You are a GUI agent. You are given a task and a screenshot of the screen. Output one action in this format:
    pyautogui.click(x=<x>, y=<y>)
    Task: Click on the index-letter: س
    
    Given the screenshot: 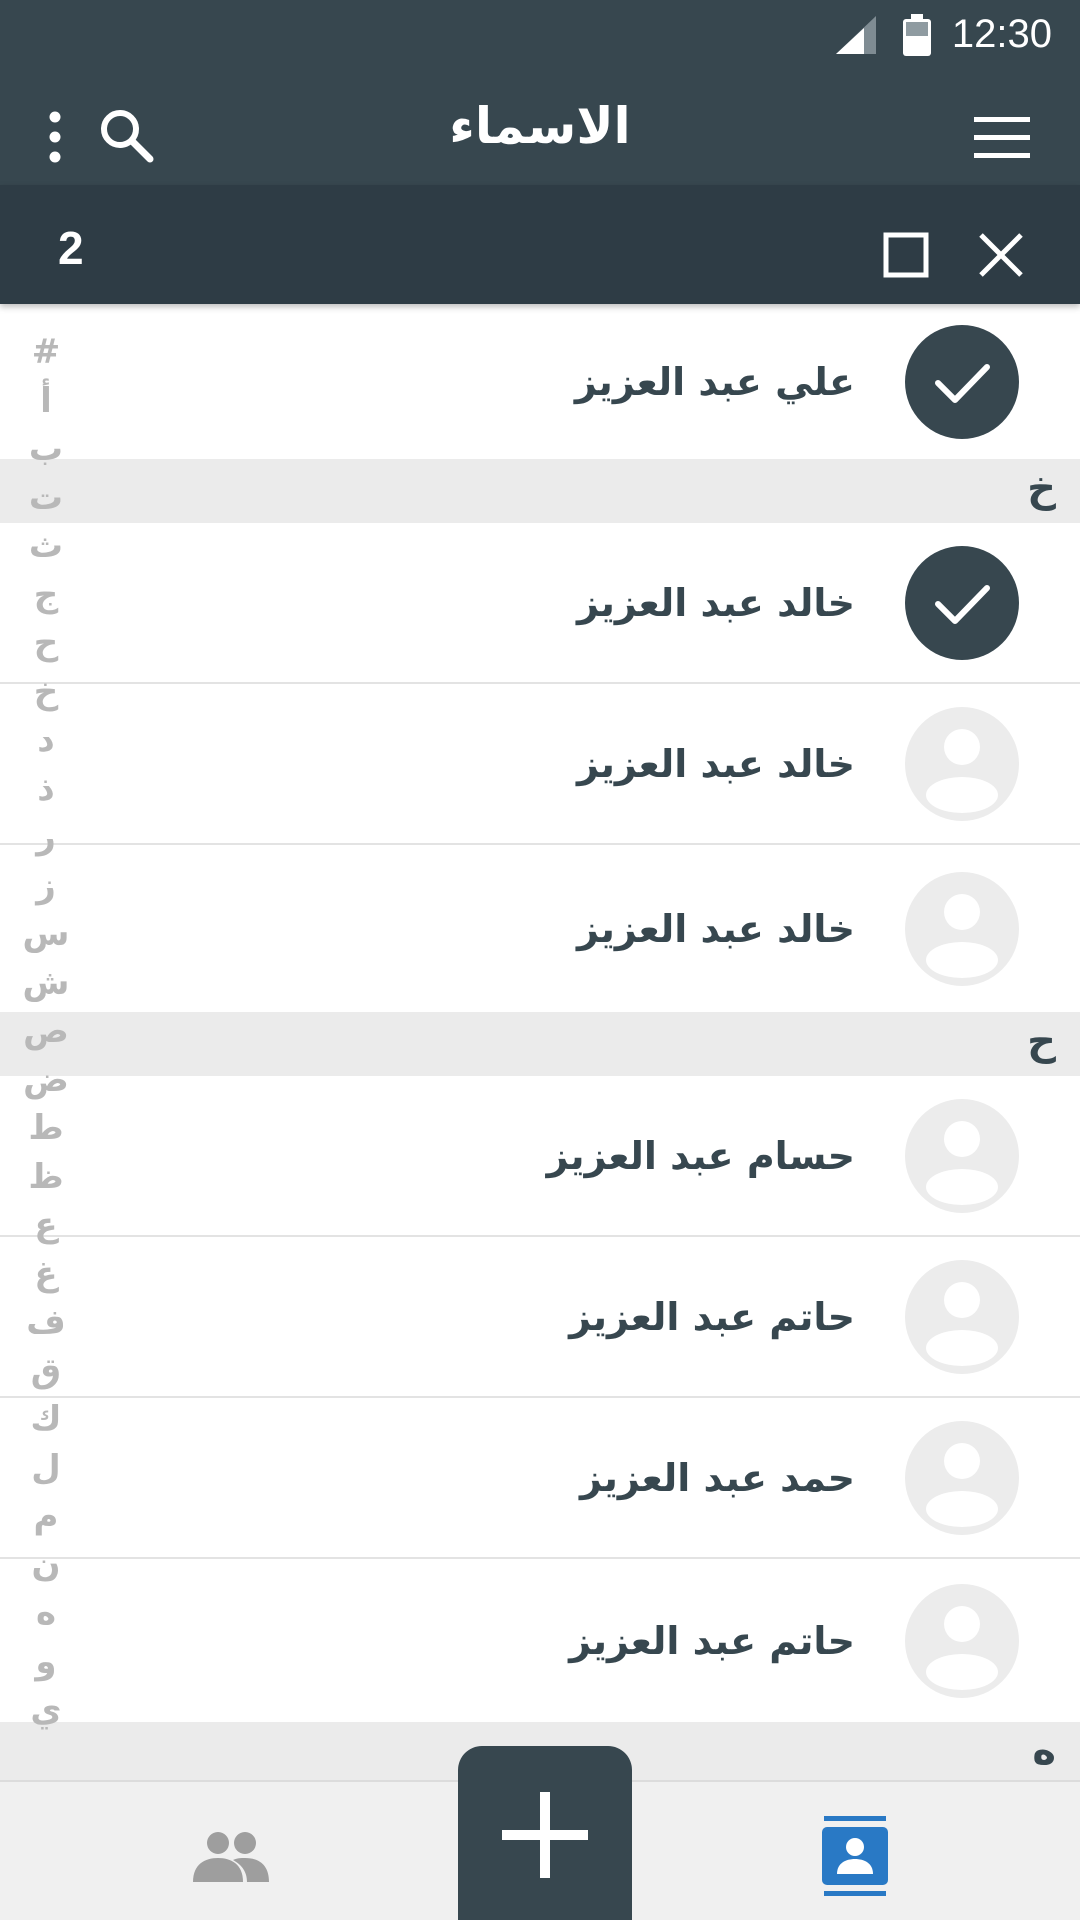 What is the action you would take?
    pyautogui.click(x=46, y=934)
    